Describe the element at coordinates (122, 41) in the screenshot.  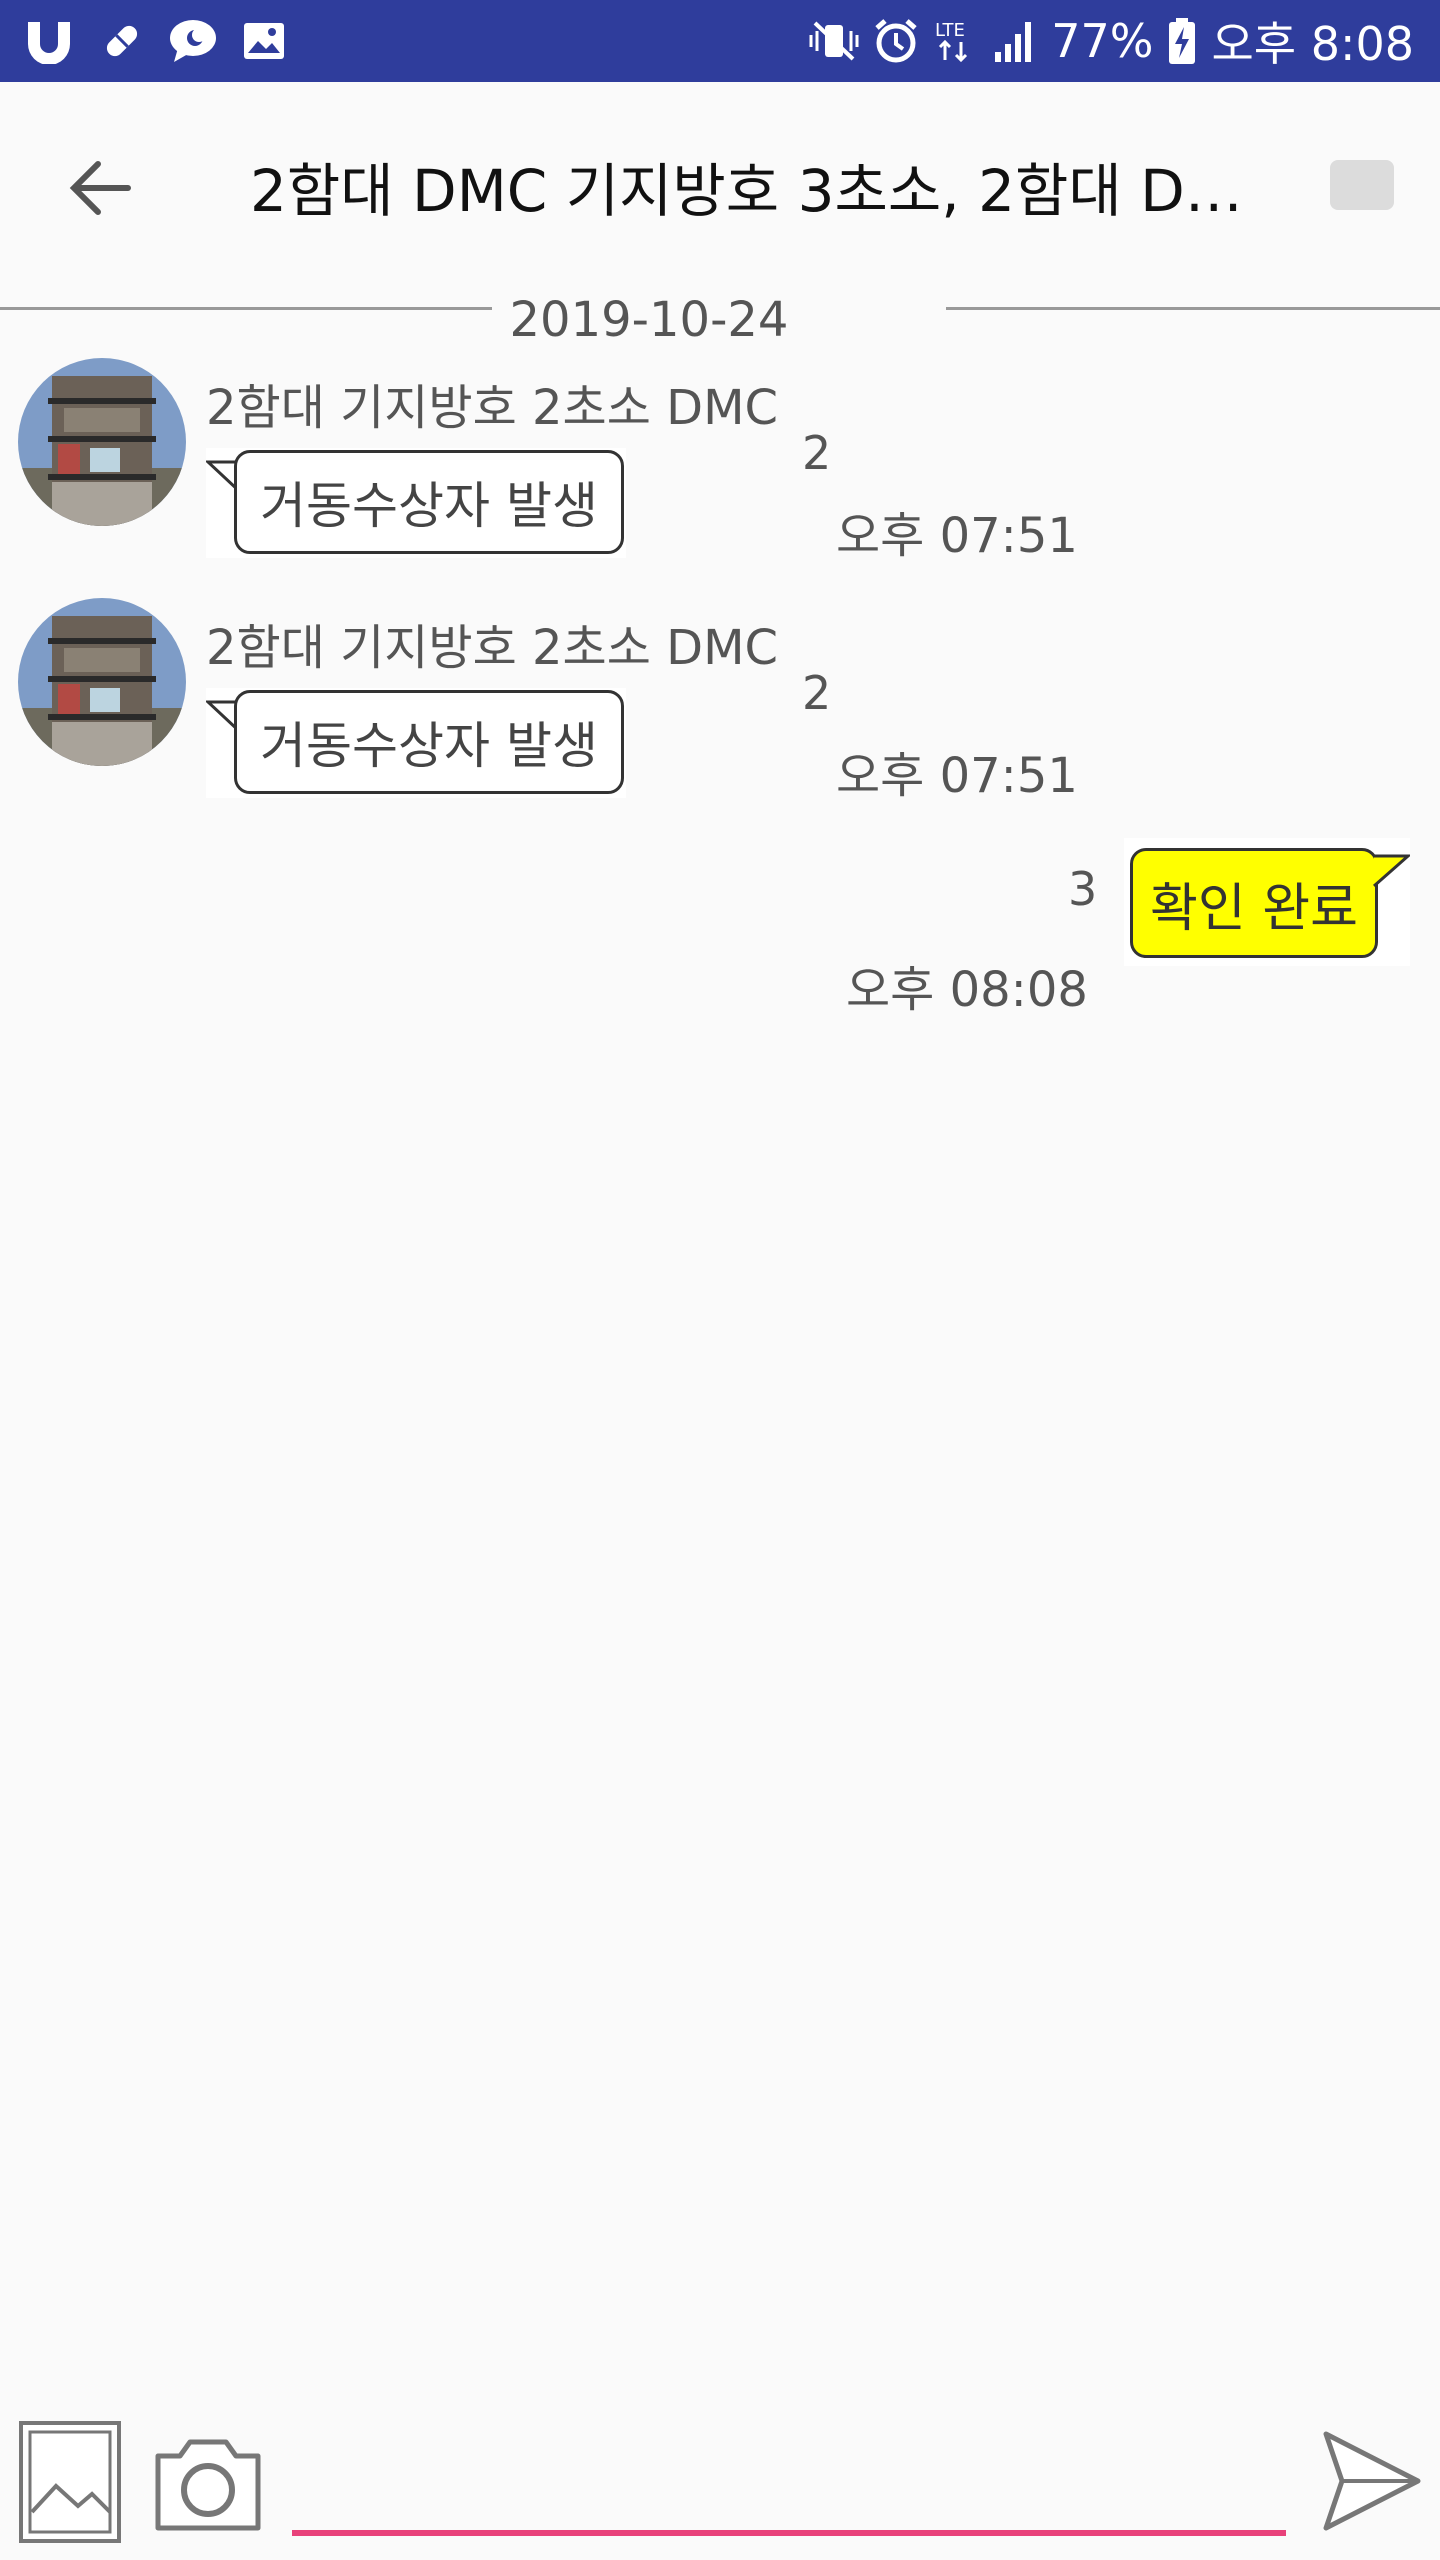
I see `pill-icon` at that location.